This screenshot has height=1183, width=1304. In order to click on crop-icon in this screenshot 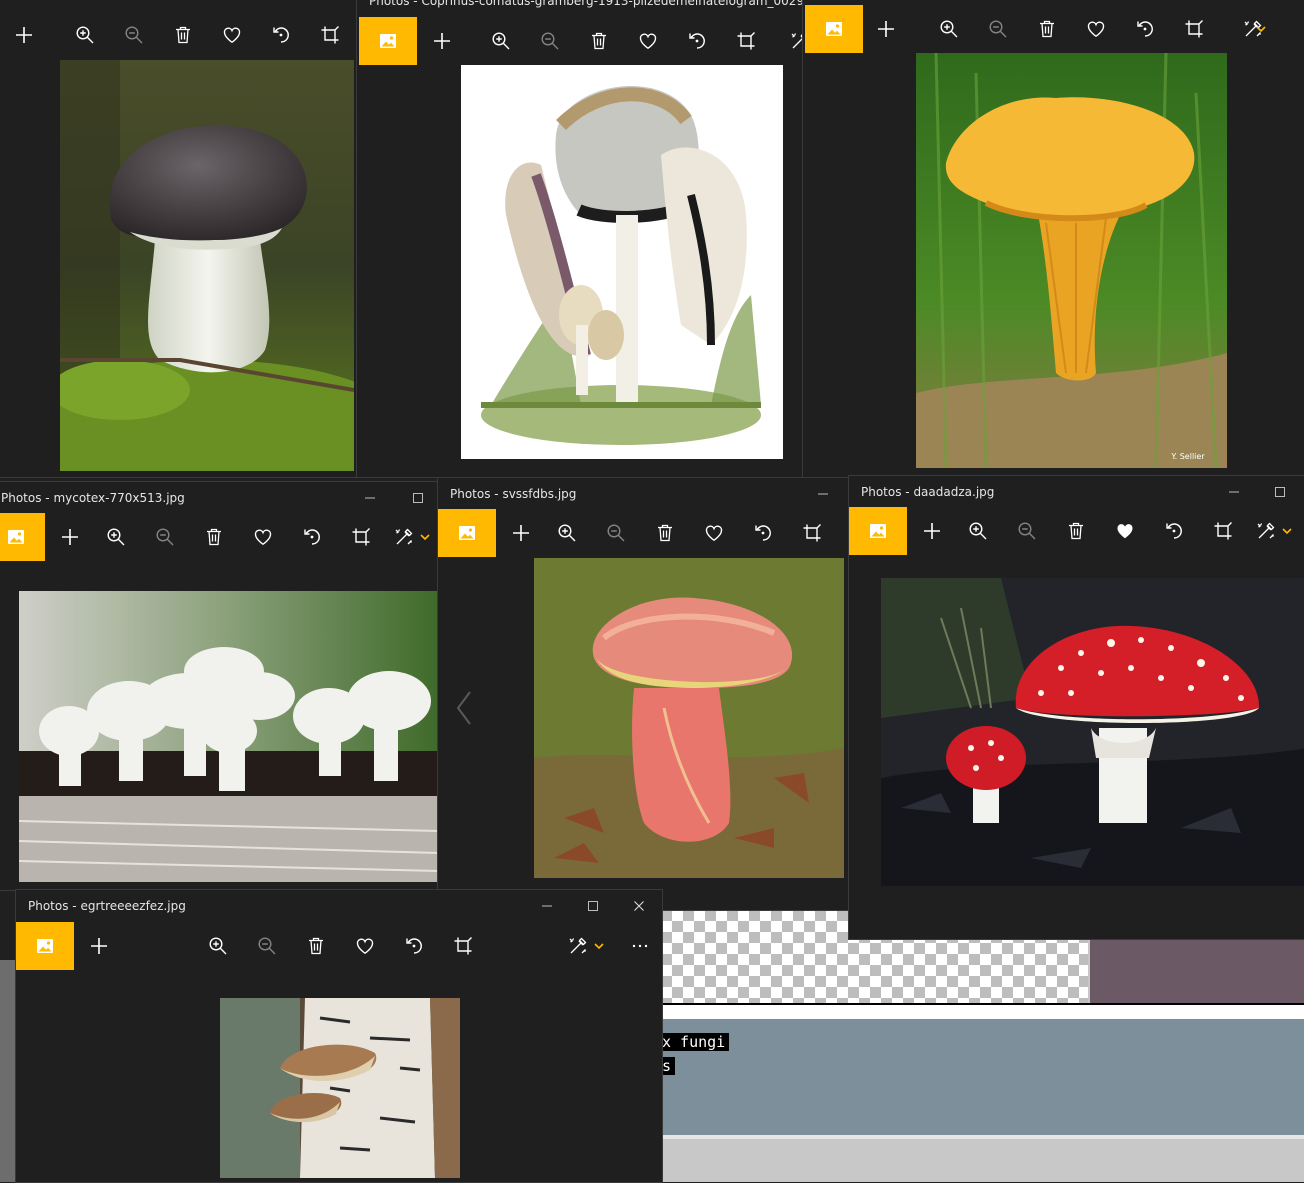, I will do `click(463, 946)`.